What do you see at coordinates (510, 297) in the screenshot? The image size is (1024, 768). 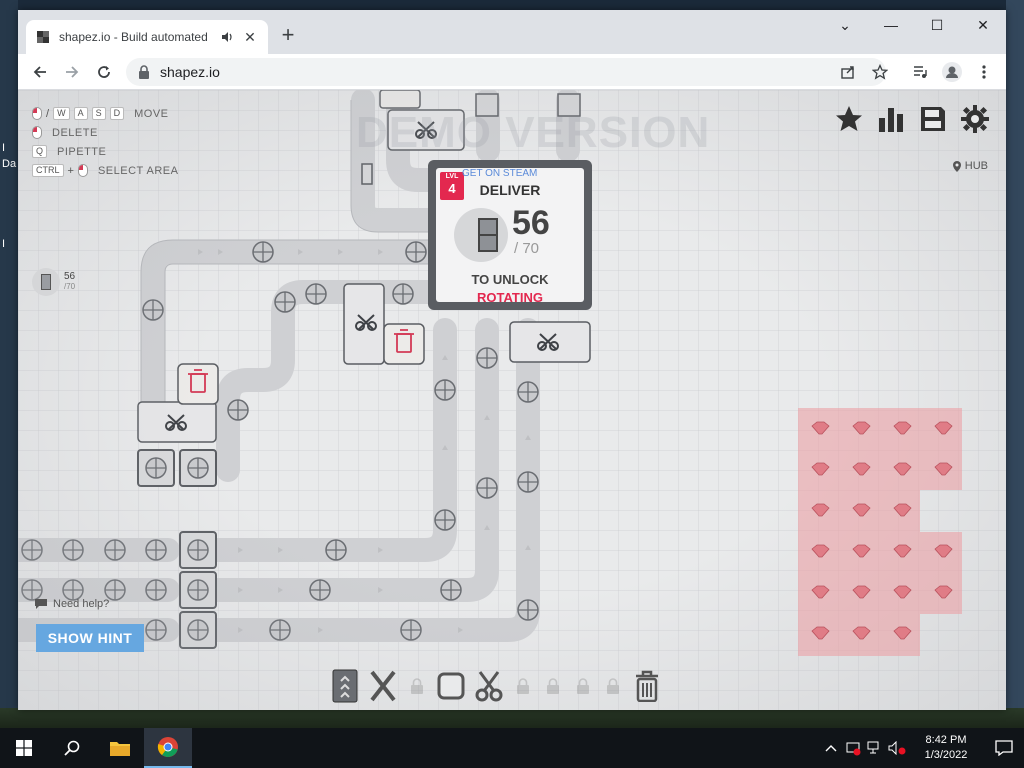 I see `reward-label: ROTATING` at bounding box center [510, 297].